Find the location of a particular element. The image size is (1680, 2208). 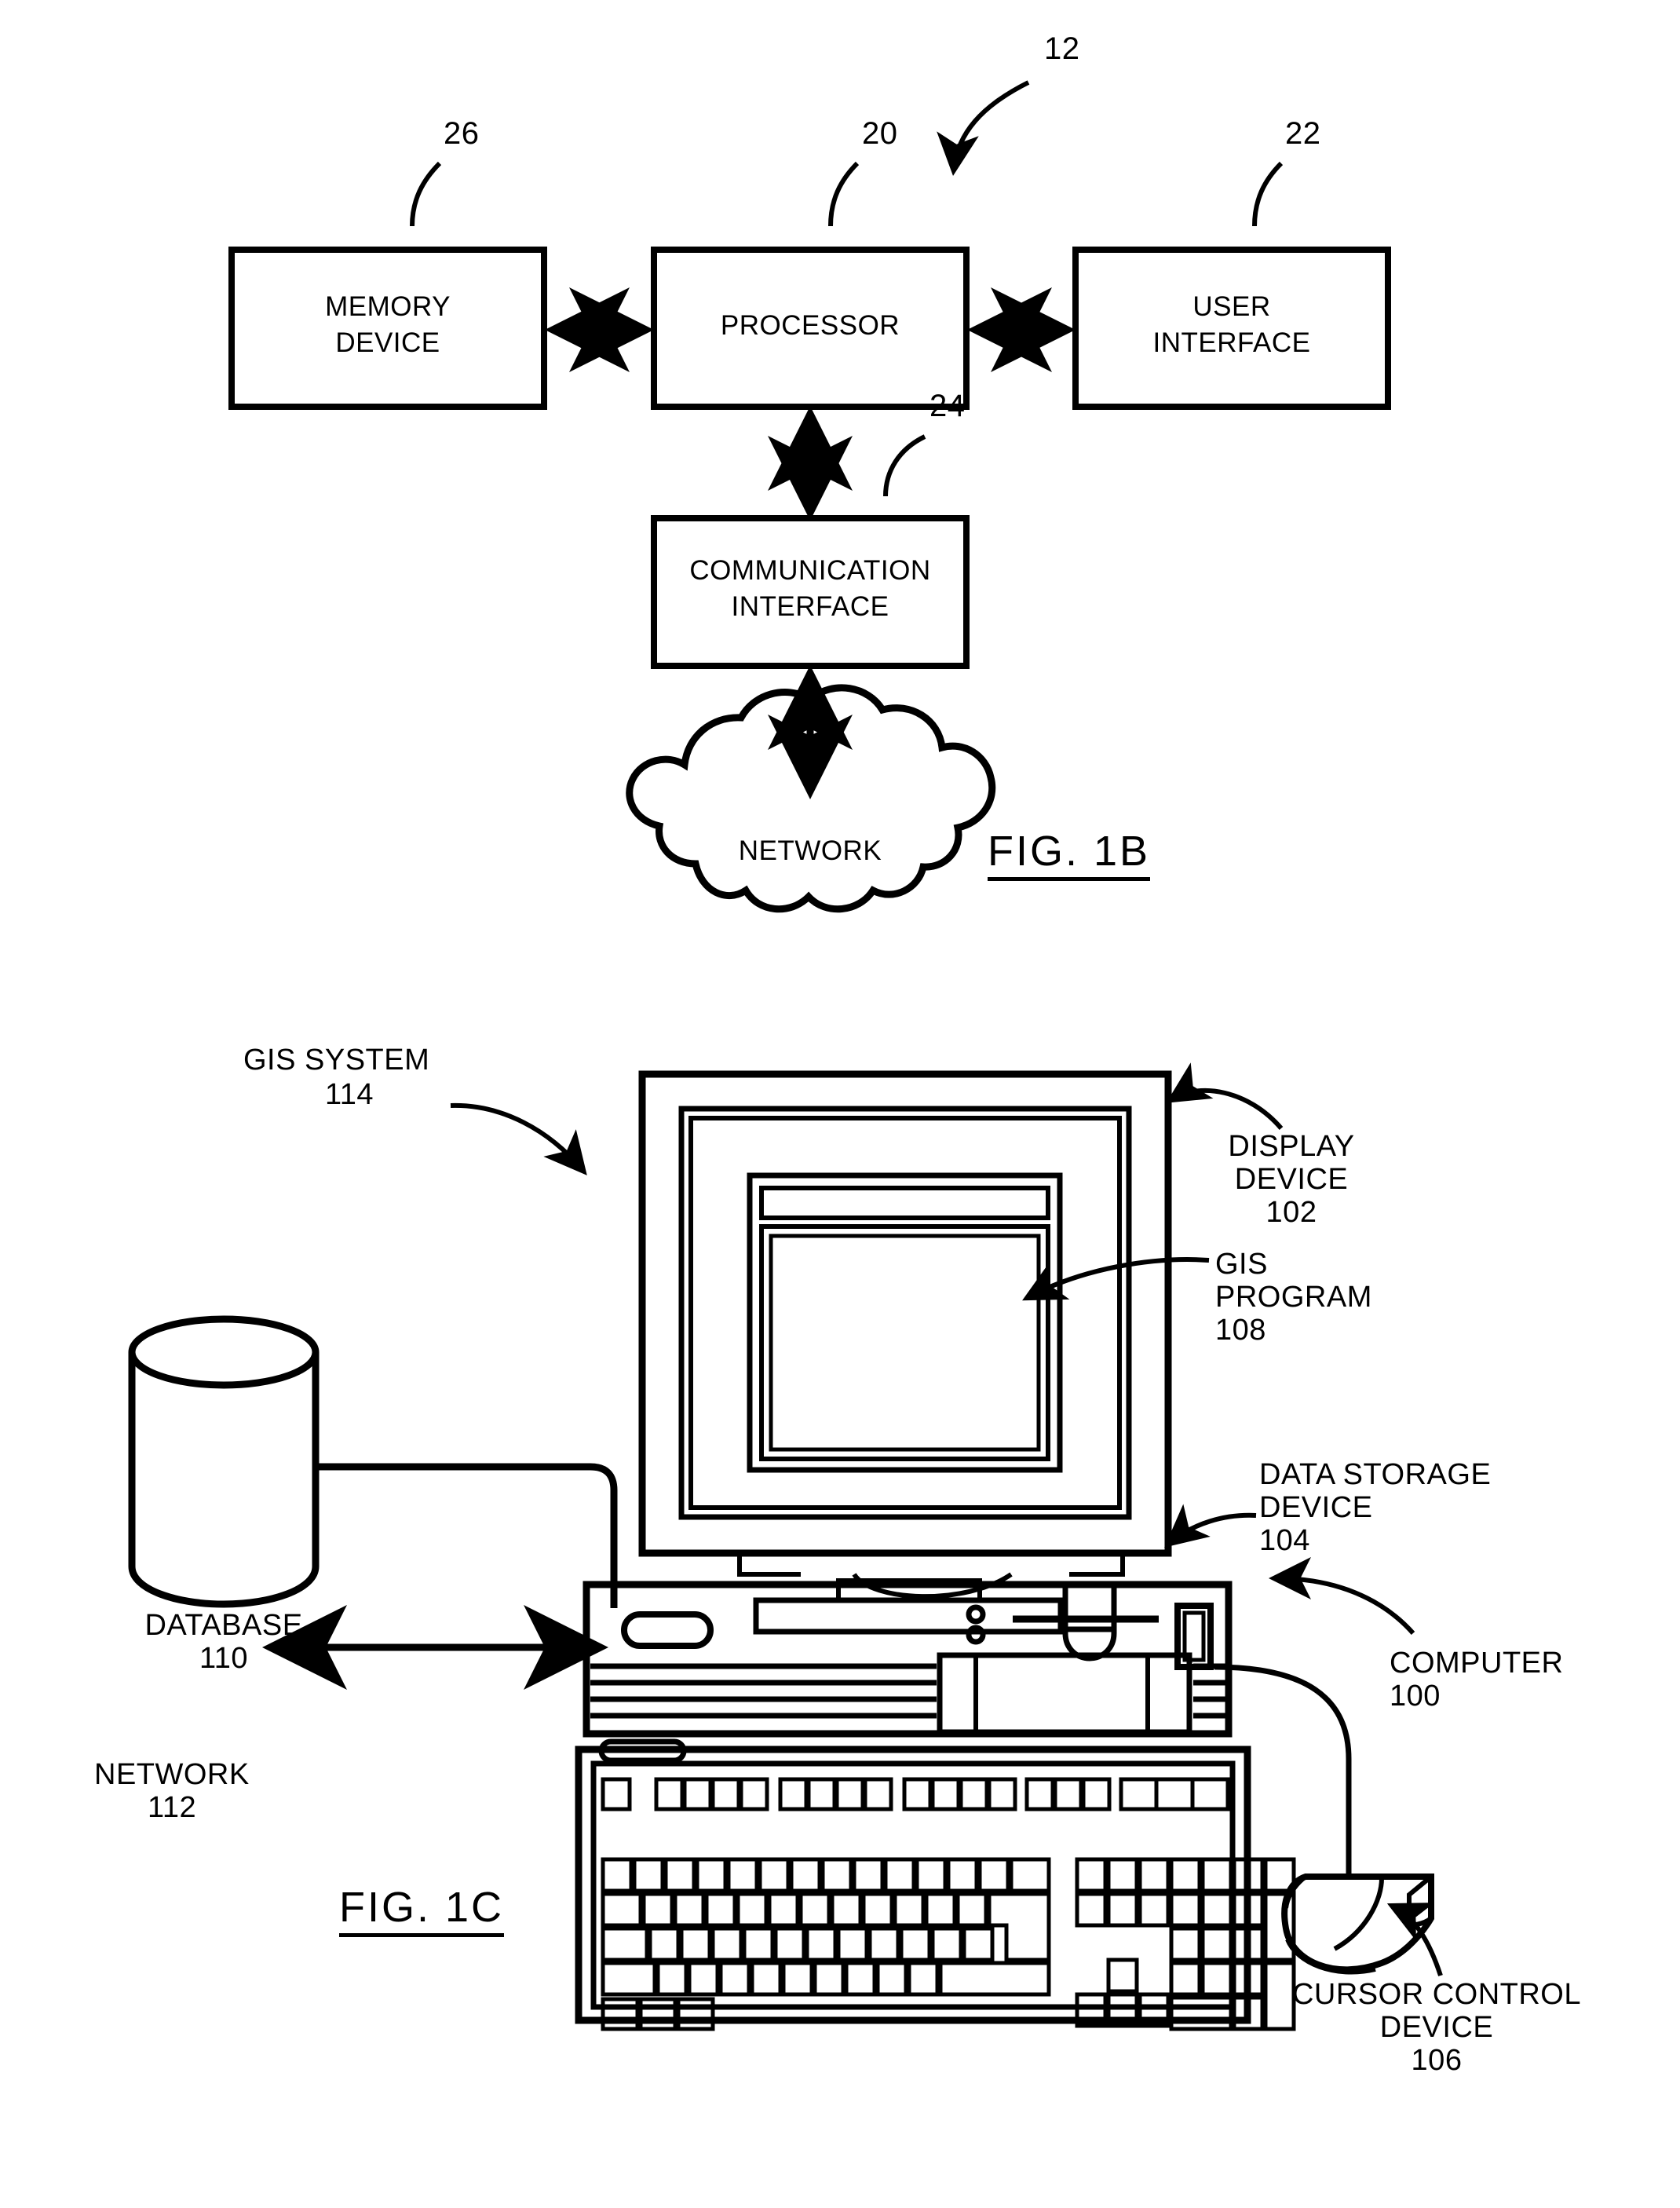

case-led-bottom is located at coordinates (976, 1635).